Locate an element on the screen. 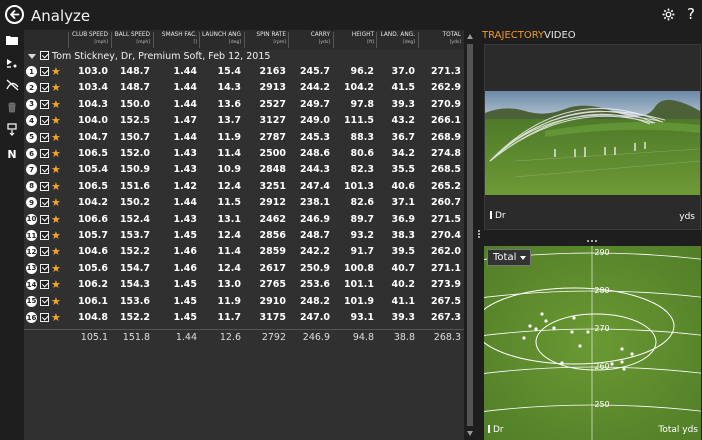 The width and height of the screenshot is (702, 440). table-cell: 88.3 is located at coordinates (362, 137).